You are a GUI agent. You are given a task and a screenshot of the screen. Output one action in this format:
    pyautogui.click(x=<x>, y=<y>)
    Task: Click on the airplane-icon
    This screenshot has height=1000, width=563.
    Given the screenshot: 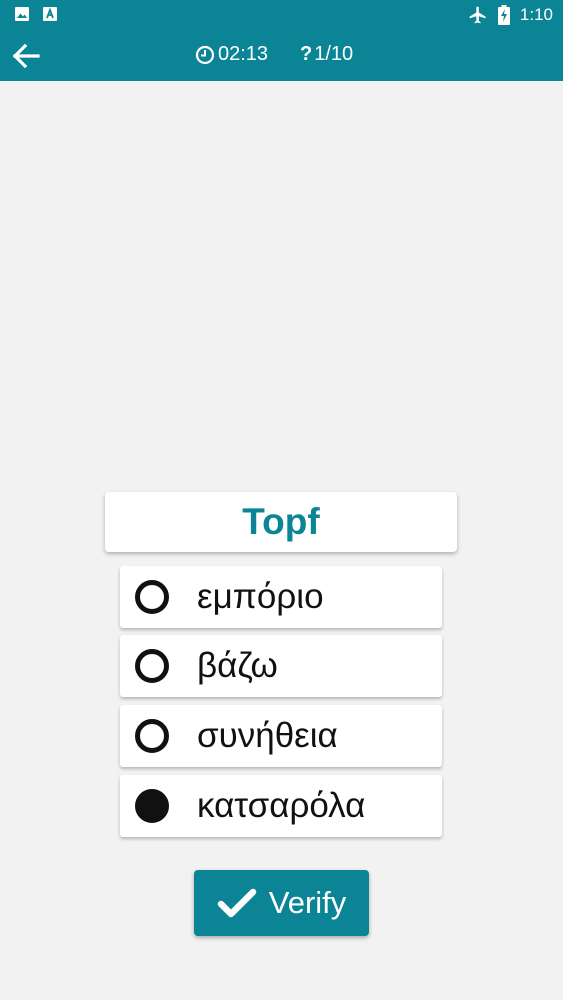 What is the action you would take?
    pyautogui.click(x=477, y=15)
    